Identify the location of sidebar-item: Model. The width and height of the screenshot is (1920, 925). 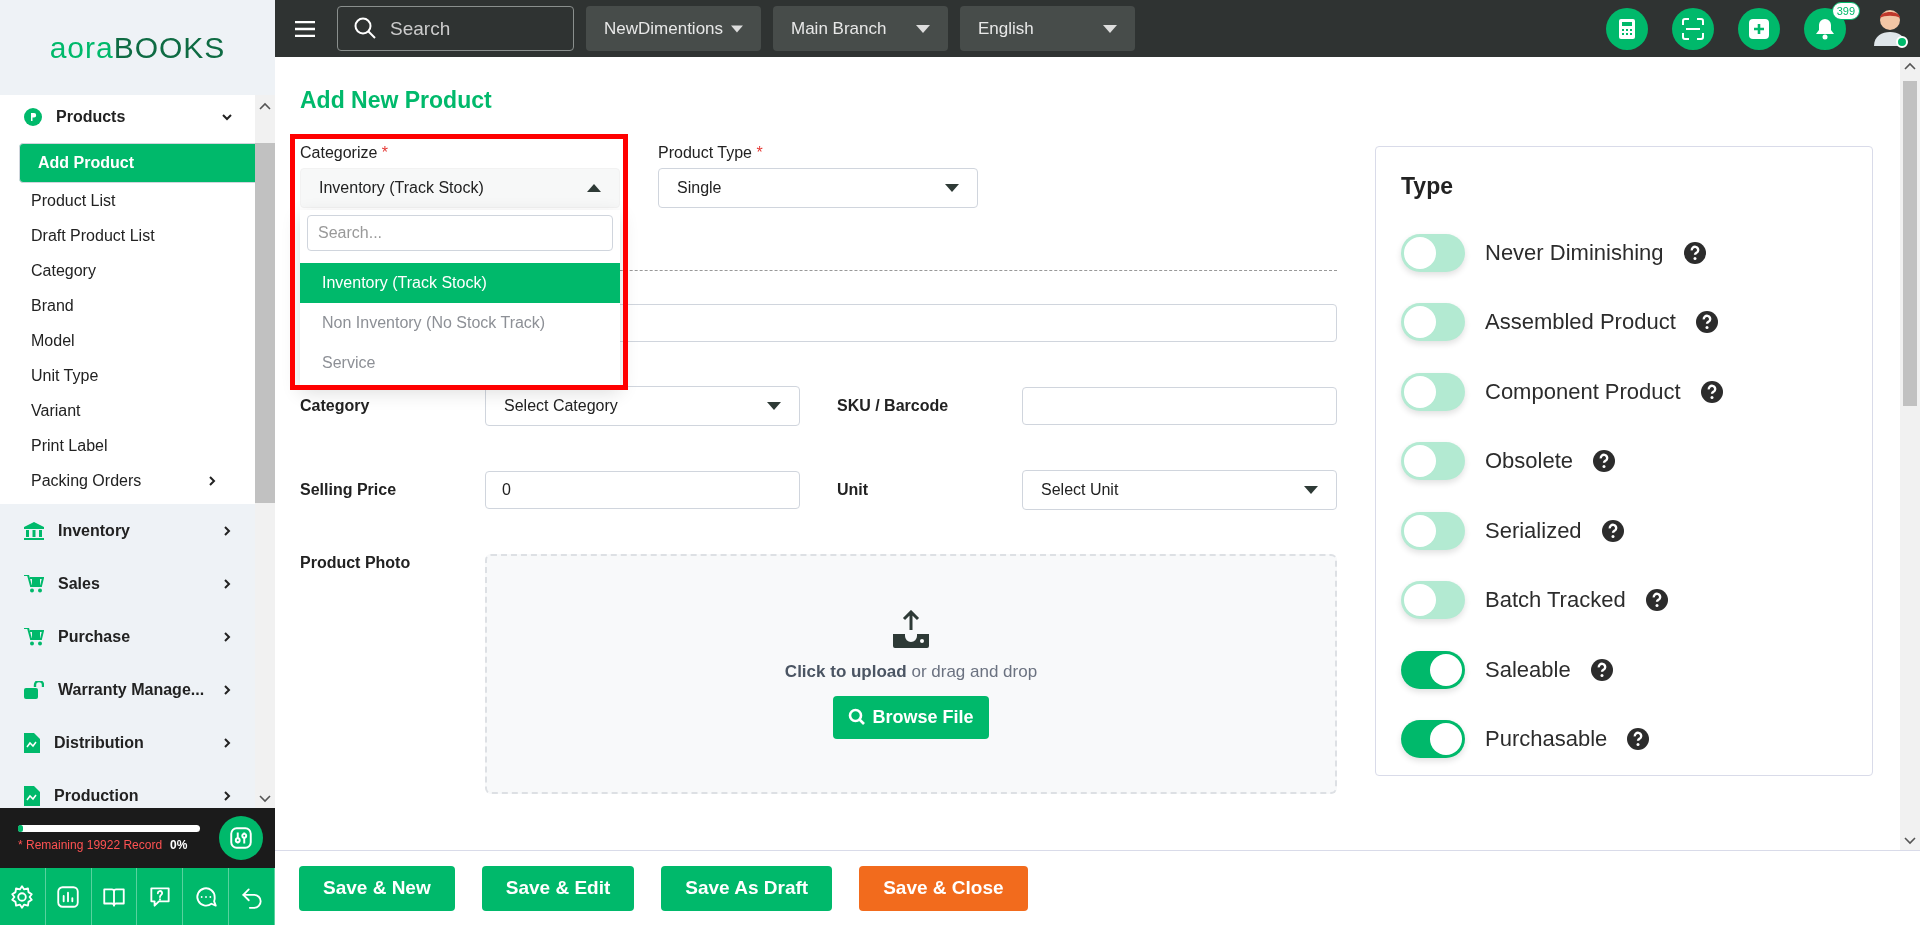
(130, 340).